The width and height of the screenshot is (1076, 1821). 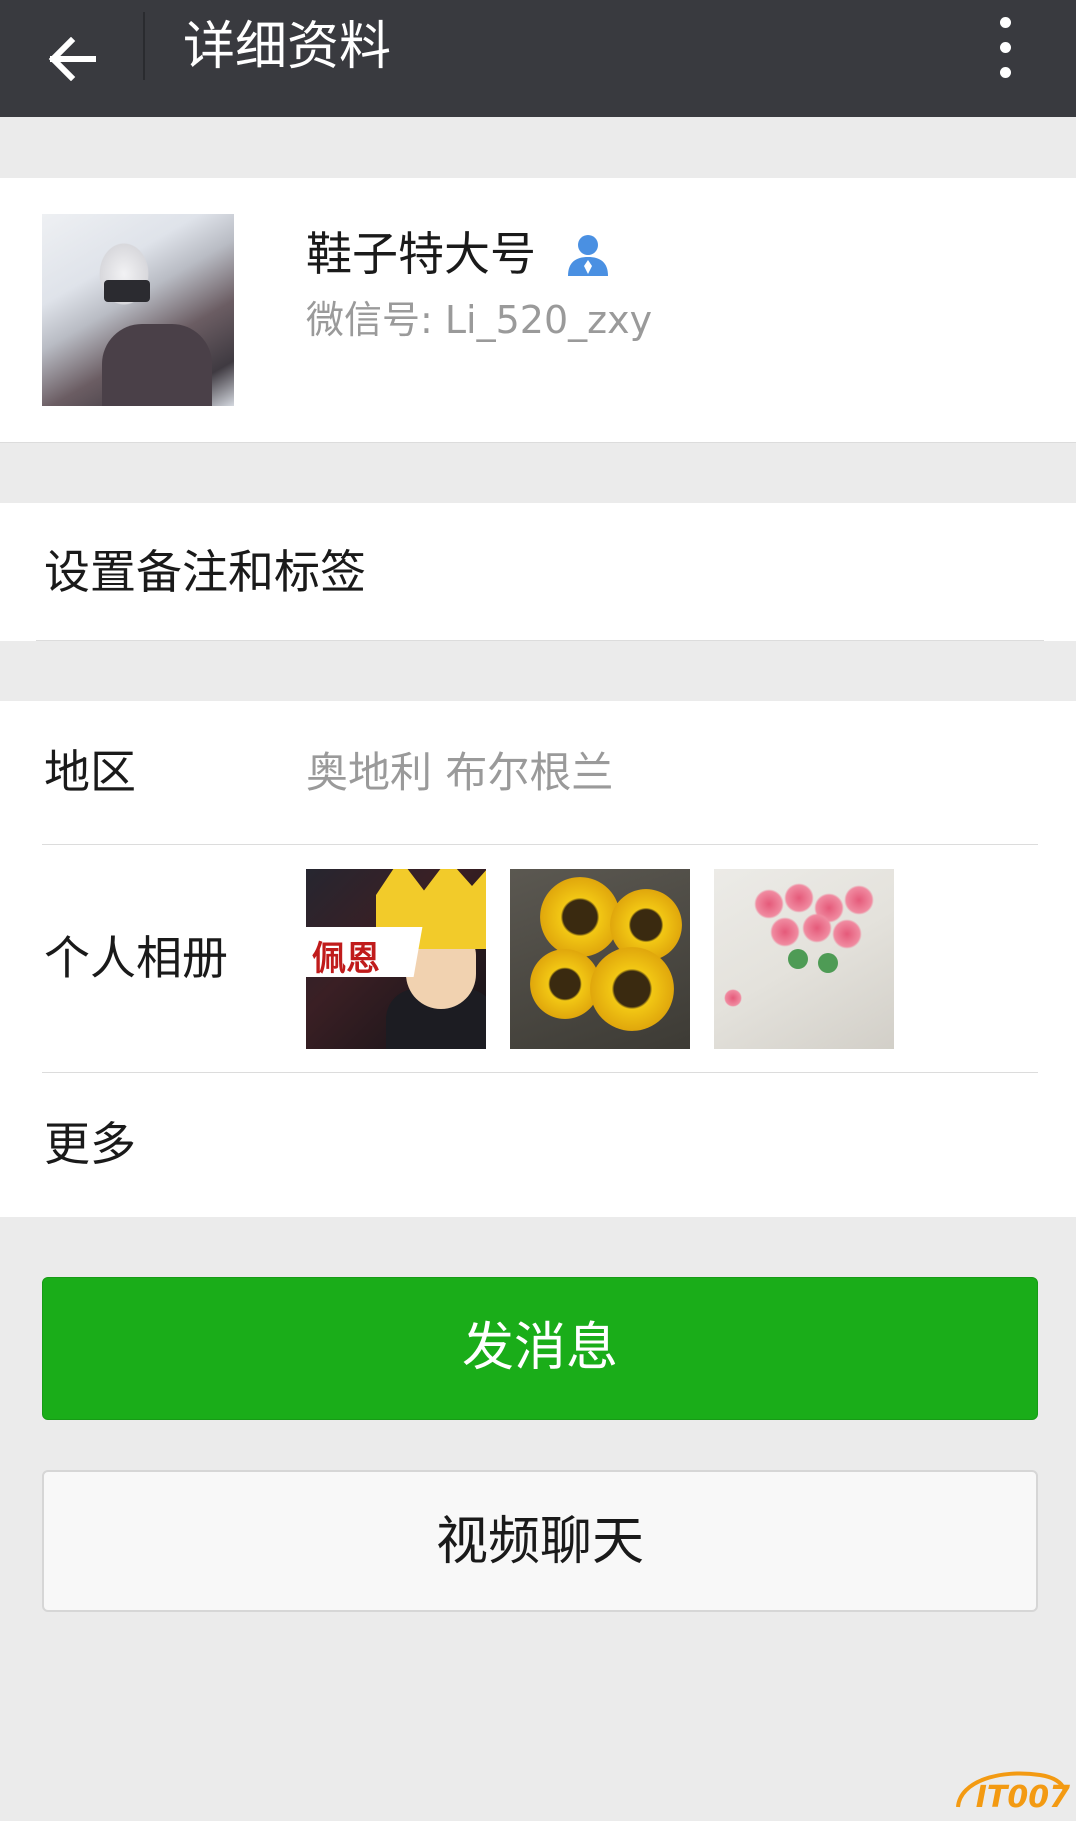 I want to click on send-message-button: 发消息, so click(x=540, y=1348).